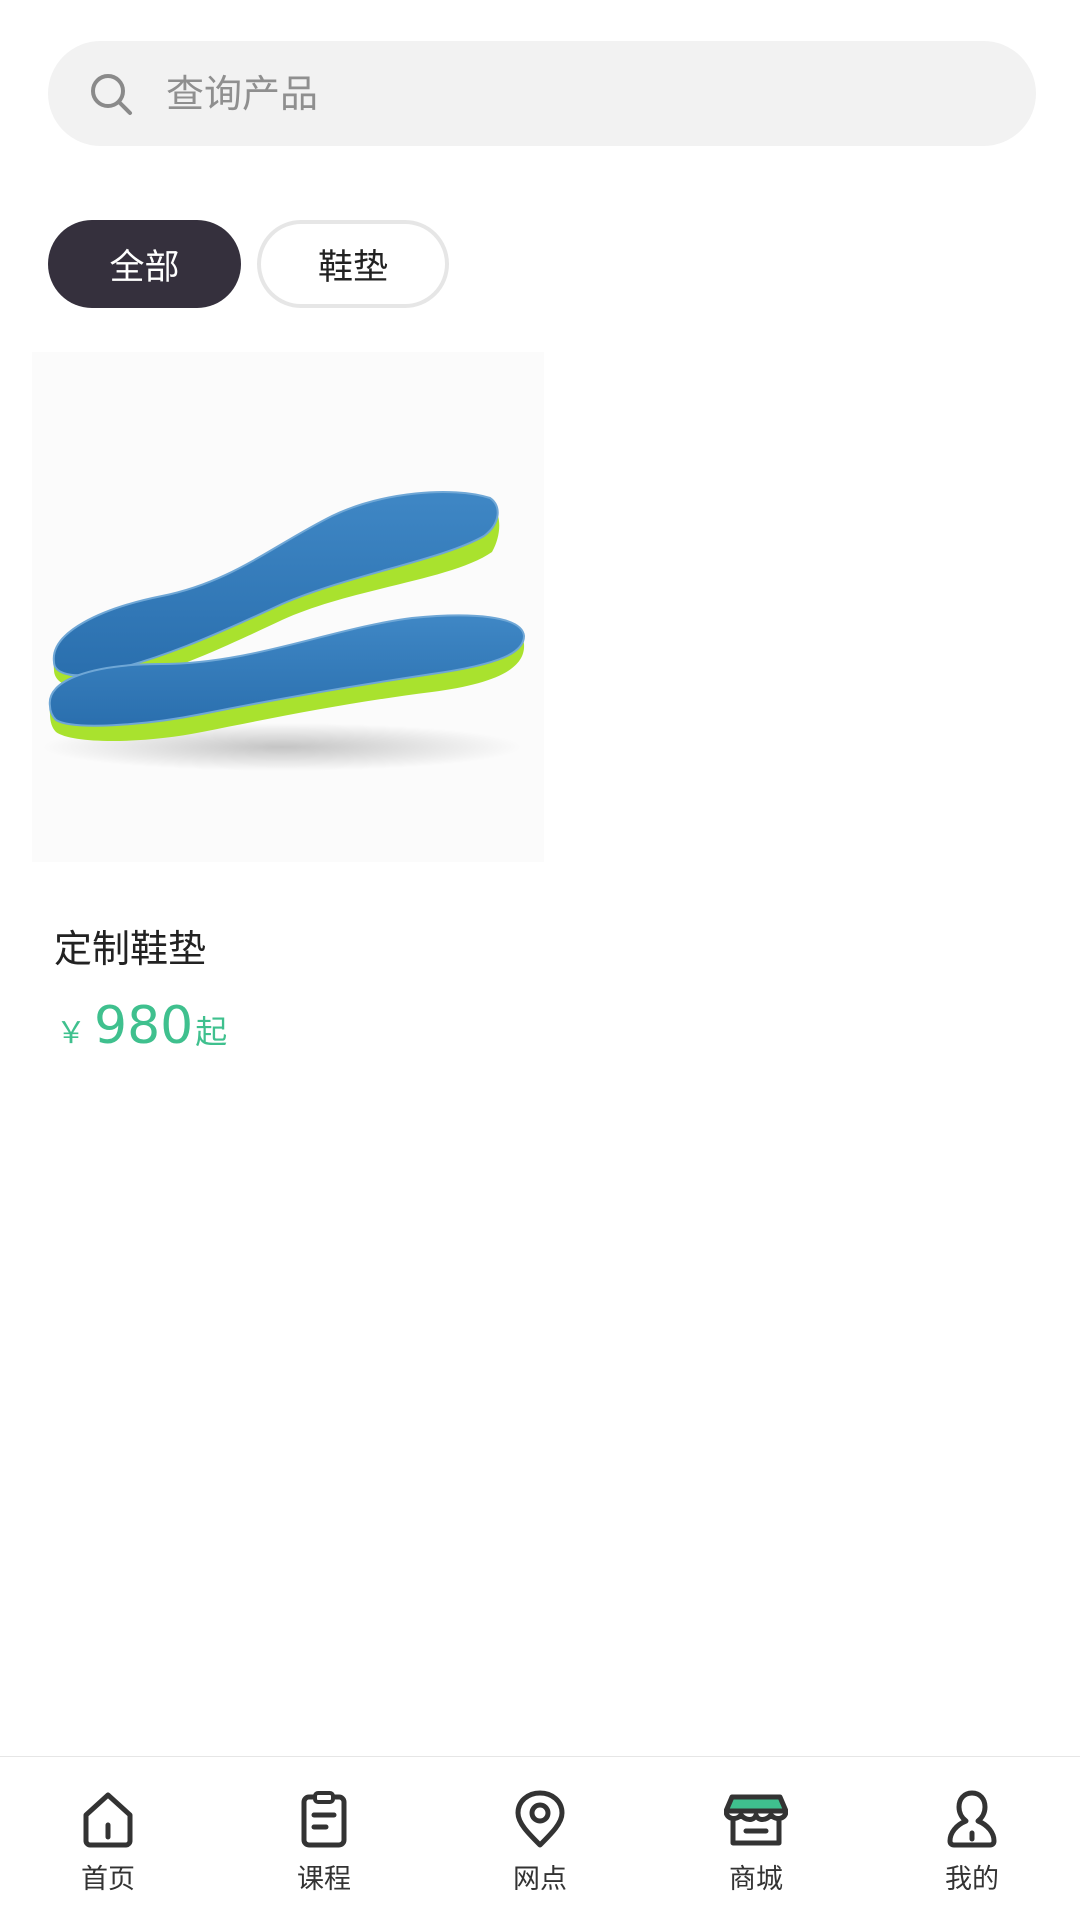  I want to click on filter-chip-insole: 鞋垫, so click(353, 264).